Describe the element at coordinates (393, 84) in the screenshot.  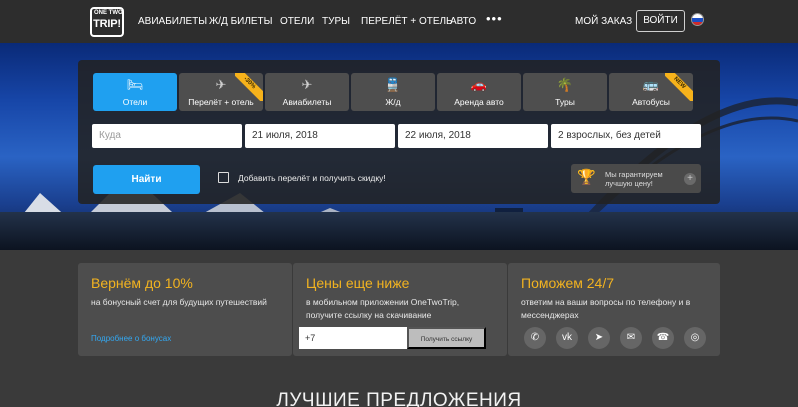
I see `train-icon: 🚆` at that location.